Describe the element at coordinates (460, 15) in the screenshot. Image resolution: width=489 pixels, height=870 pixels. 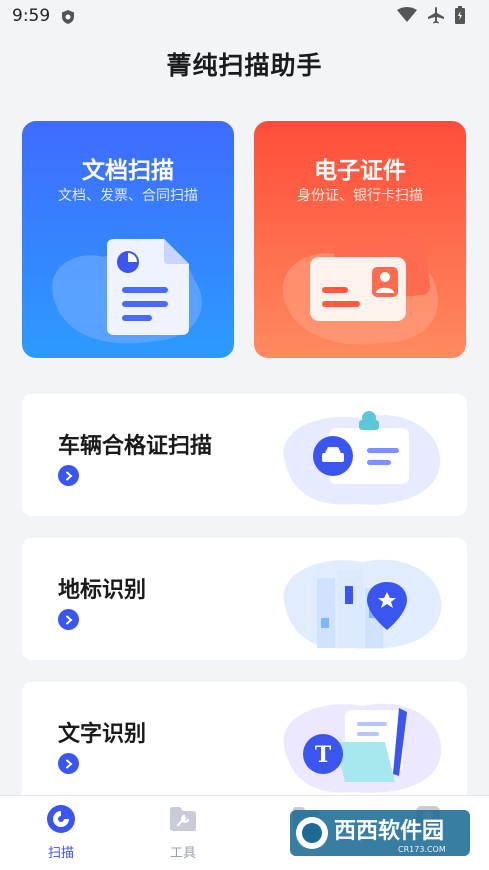
I see `battery-icon` at that location.